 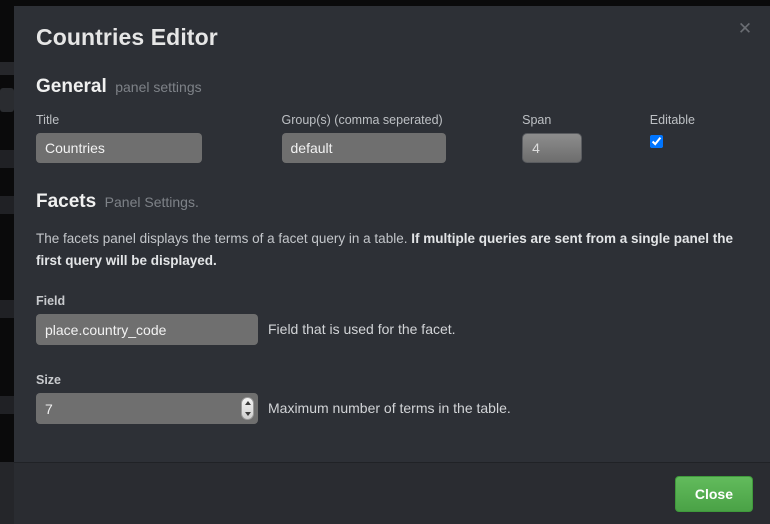 What do you see at coordinates (713, 493) in the screenshot?
I see `close-button: Close` at bounding box center [713, 493].